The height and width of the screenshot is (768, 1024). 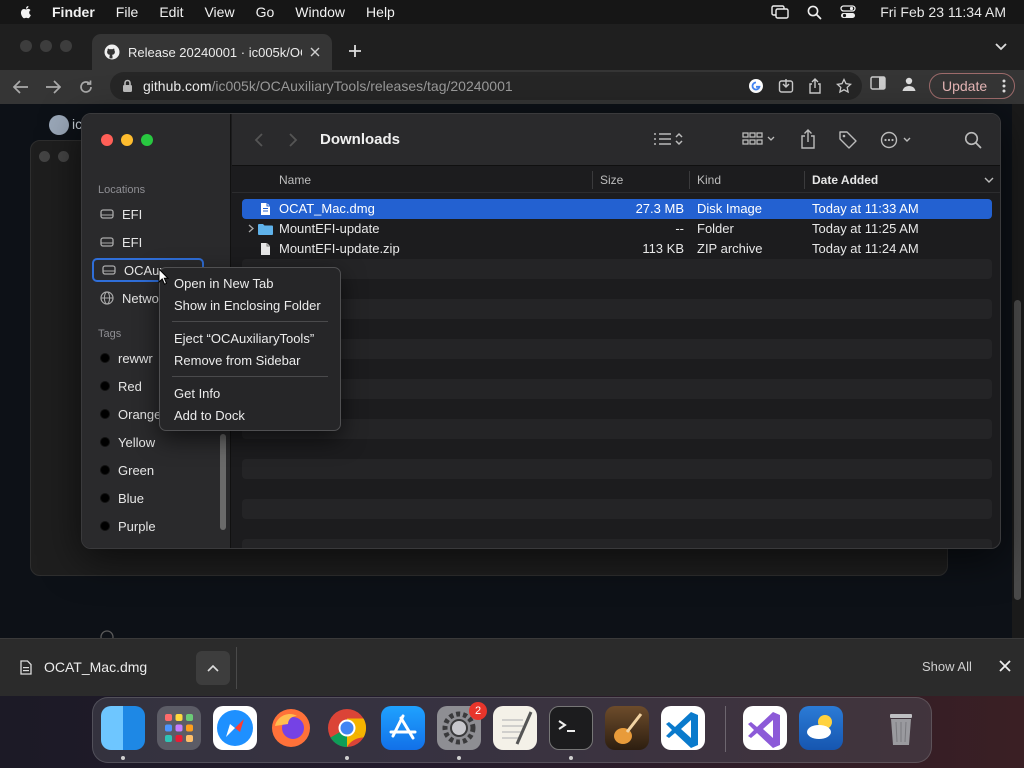 What do you see at coordinates (130, 386) in the screenshot?
I see `tag-label: Red` at bounding box center [130, 386].